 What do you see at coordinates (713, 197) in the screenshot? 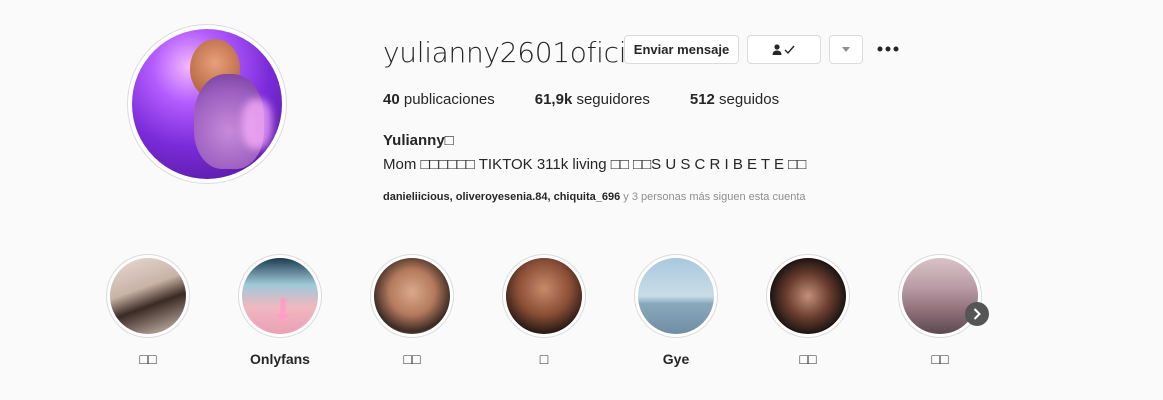
I see `followed-by-suffix: y 3 personas más siguen esta cuenta` at bounding box center [713, 197].